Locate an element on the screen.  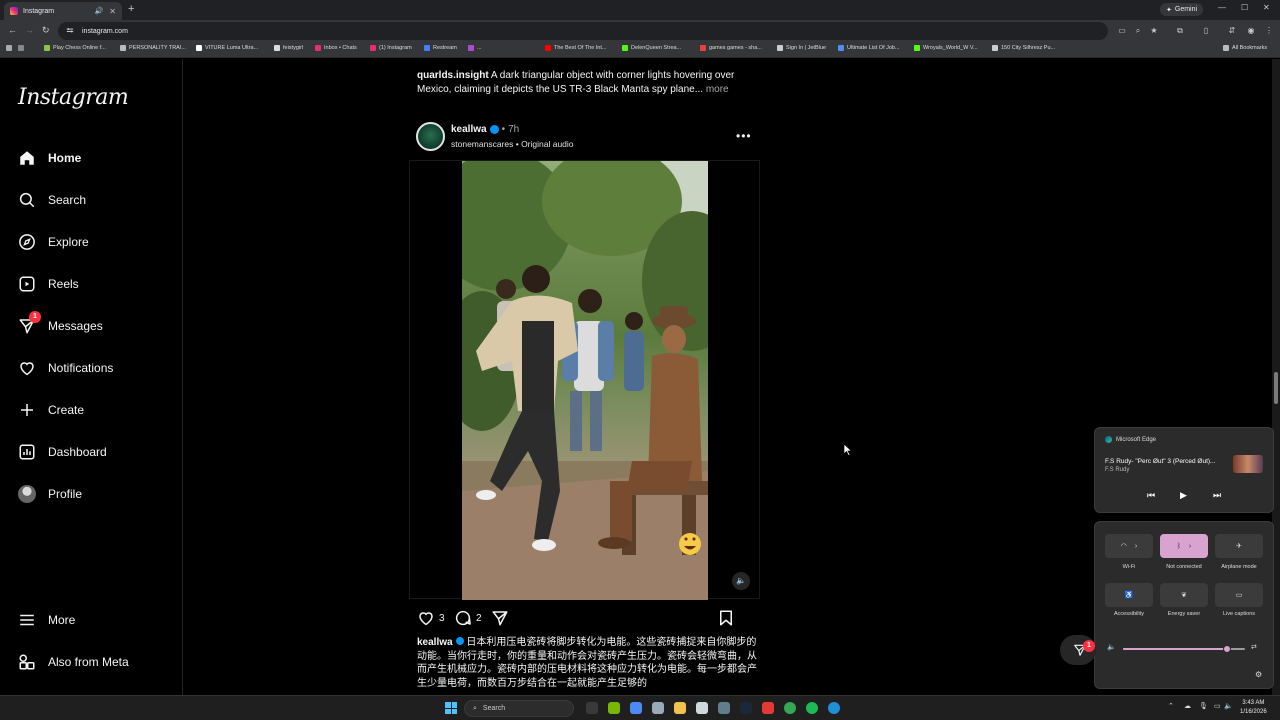
tray-chevron-icon: ⌃ is located at coordinates (1171, 706).